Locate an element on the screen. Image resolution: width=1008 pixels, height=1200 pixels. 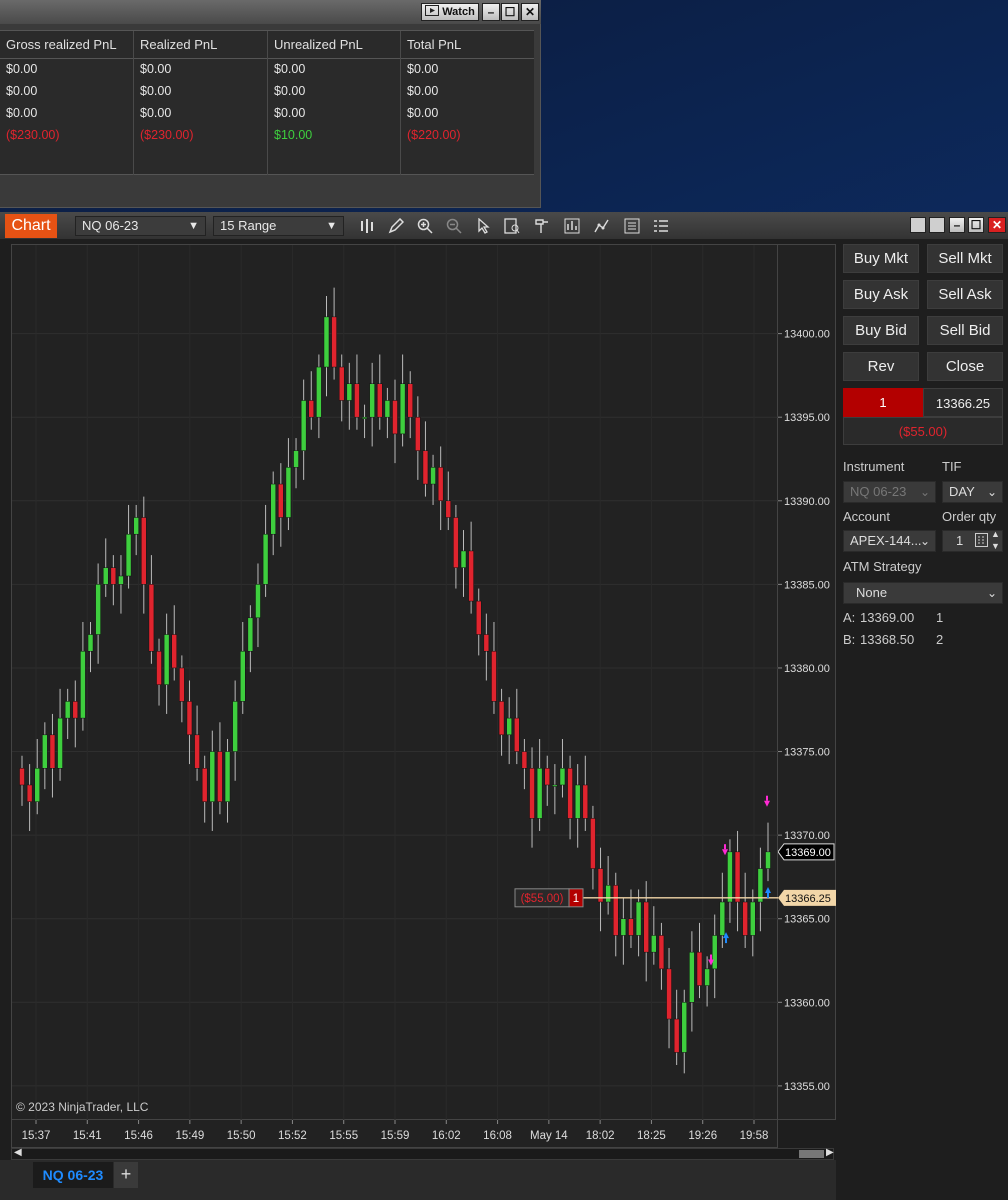
column-header: Realized PnL is located at coordinates (200, 45).